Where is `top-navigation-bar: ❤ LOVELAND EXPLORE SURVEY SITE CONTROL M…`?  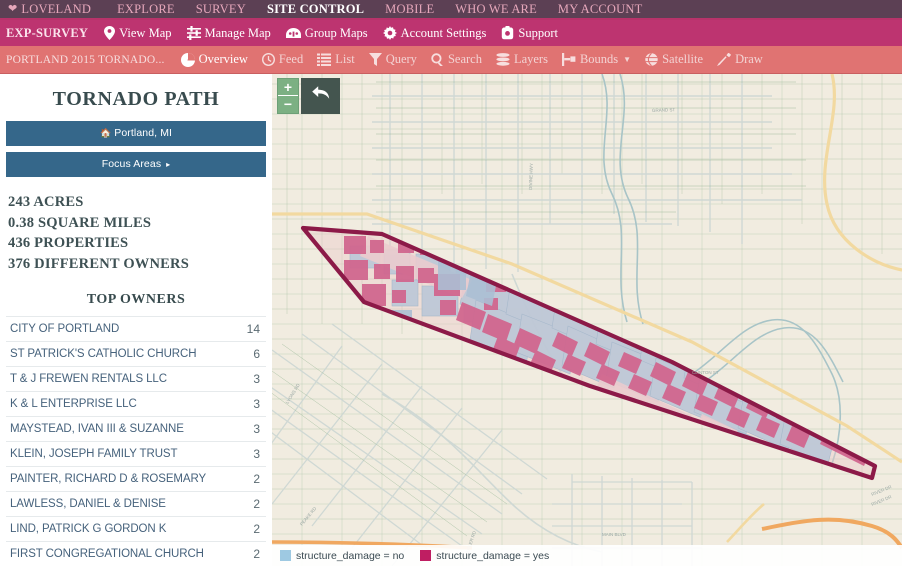
top-navigation-bar: ❤ LOVELAND EXPLORE SURVEY SITE CONTROL M… is located at coordinates (451, 10).